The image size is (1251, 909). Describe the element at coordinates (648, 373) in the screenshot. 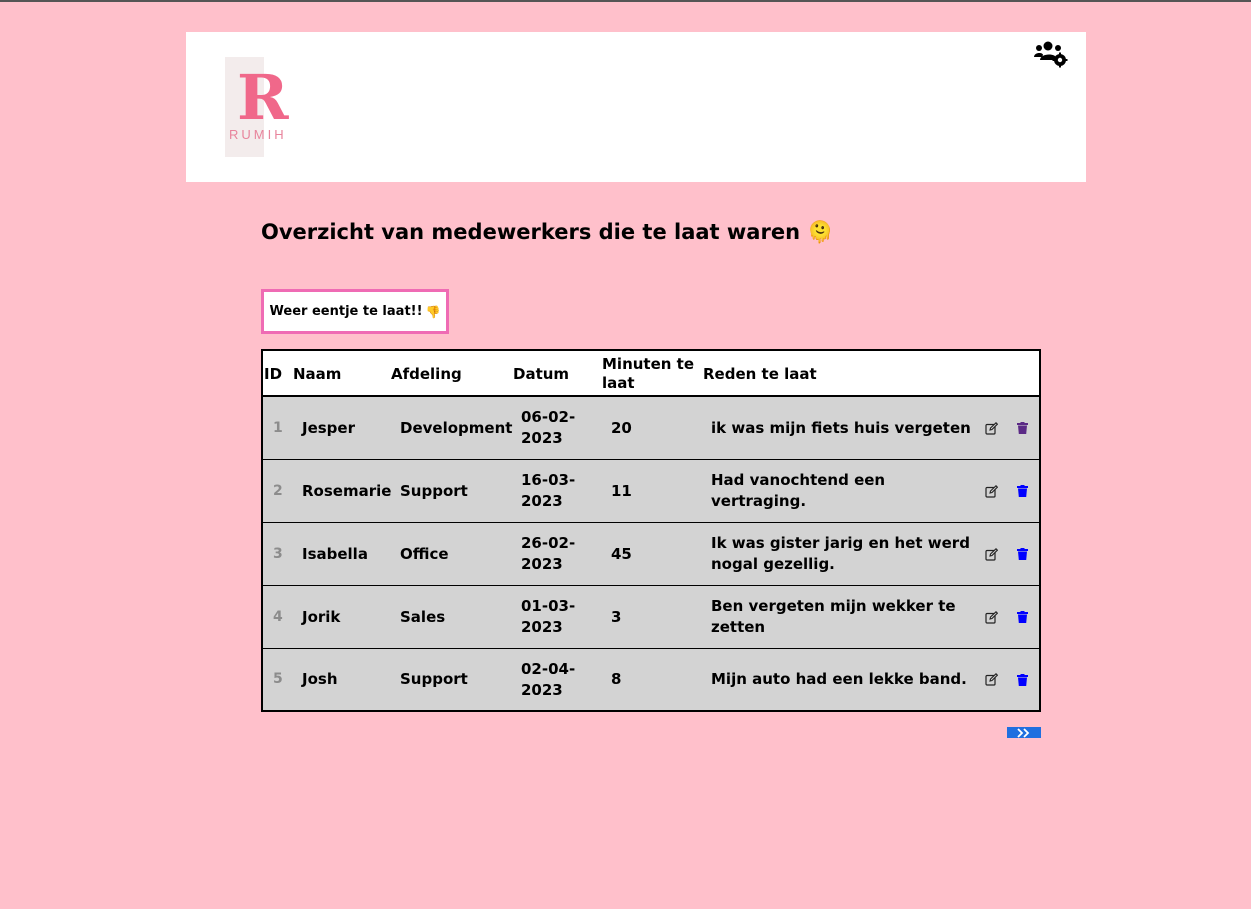

I see `header-minutes-late: Minuten te laat` at that location.